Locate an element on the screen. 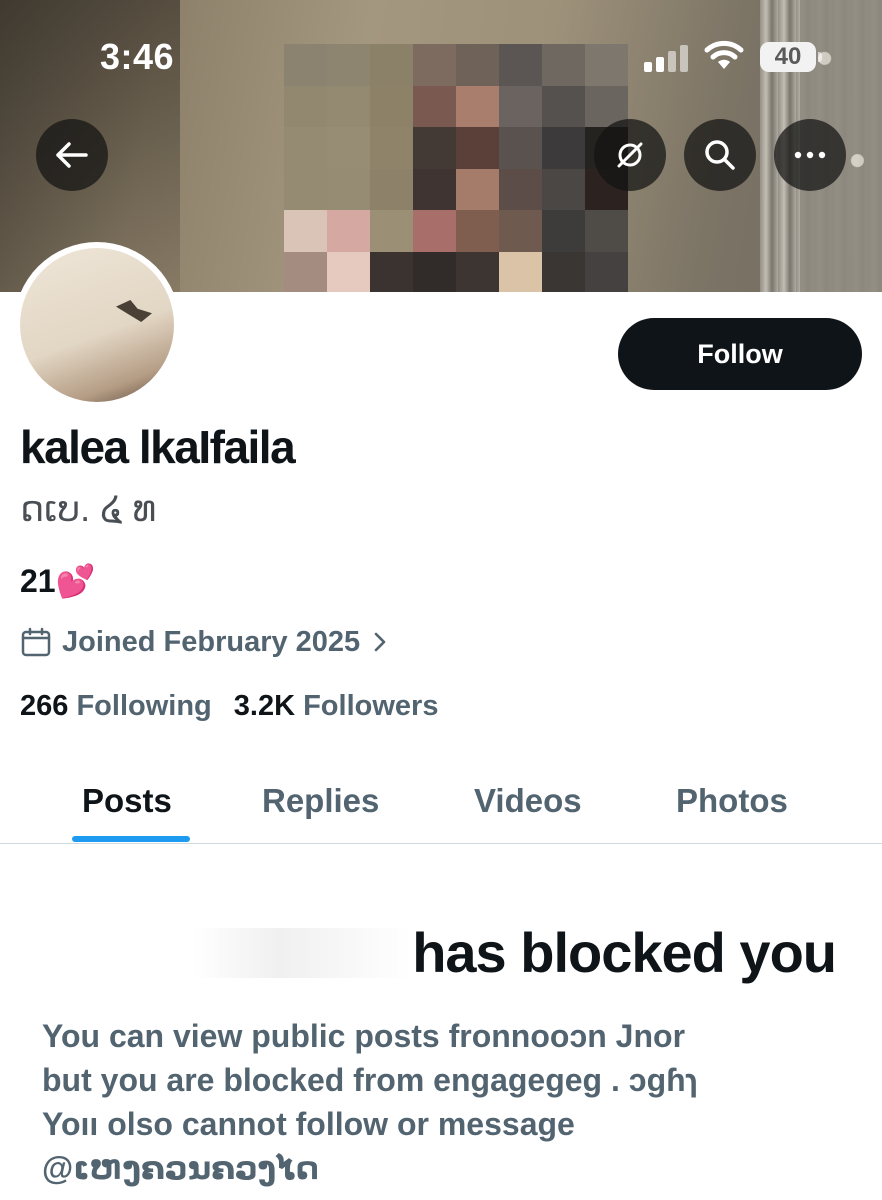 This screenshot has height=1200, width=882. blocked-title-text: has blocked you is located at coordinates (624, 952).